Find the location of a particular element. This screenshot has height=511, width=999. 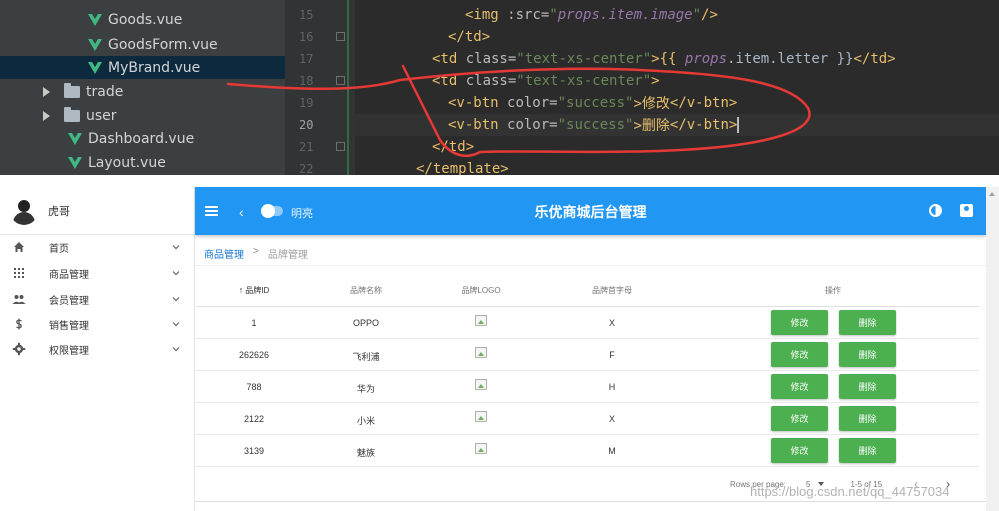

code-token: >删除 is located at coordinates (651, 126).